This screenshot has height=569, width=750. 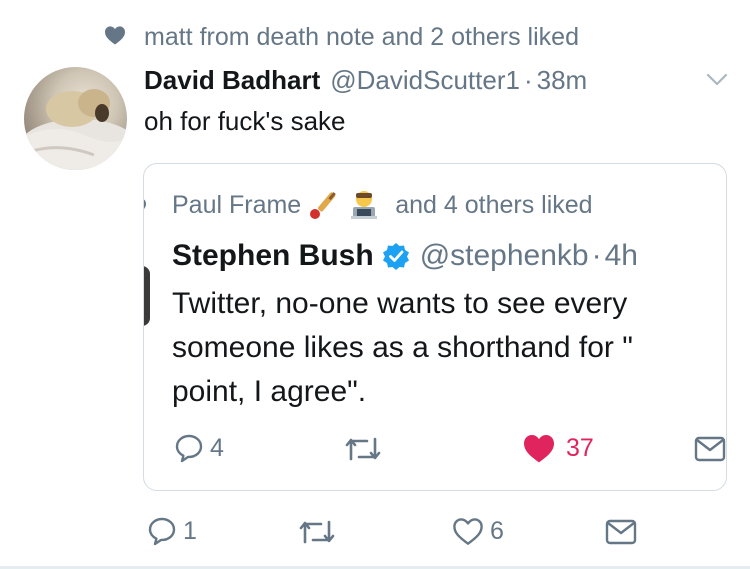 I want to click on author-handle: @DavidScutter1, so click(x=425, y=80).